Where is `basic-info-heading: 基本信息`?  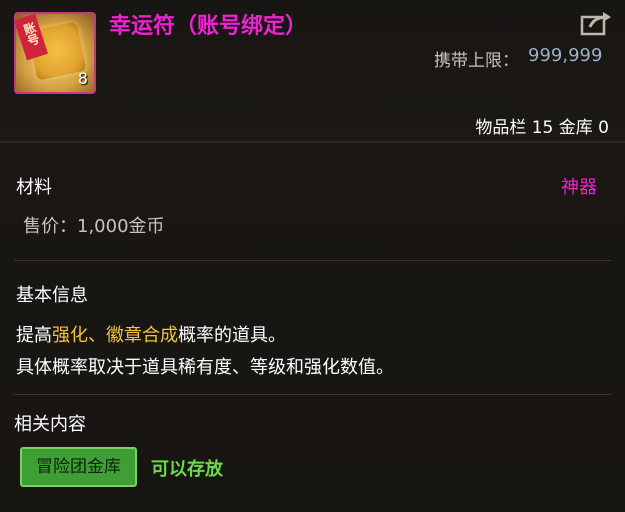 basic-info-heading: 基本信息 is located at coordinates (52, 295).